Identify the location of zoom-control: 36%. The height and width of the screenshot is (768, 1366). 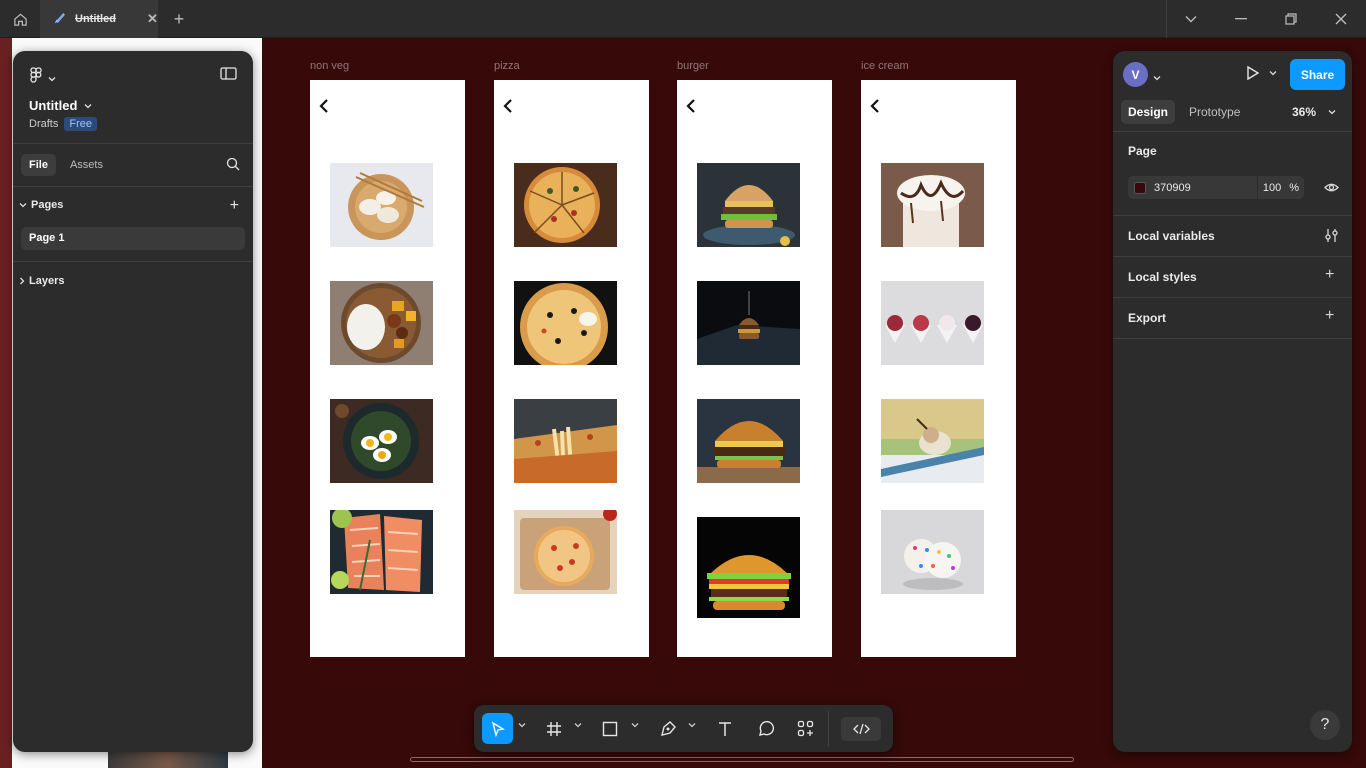
(1314, 112).